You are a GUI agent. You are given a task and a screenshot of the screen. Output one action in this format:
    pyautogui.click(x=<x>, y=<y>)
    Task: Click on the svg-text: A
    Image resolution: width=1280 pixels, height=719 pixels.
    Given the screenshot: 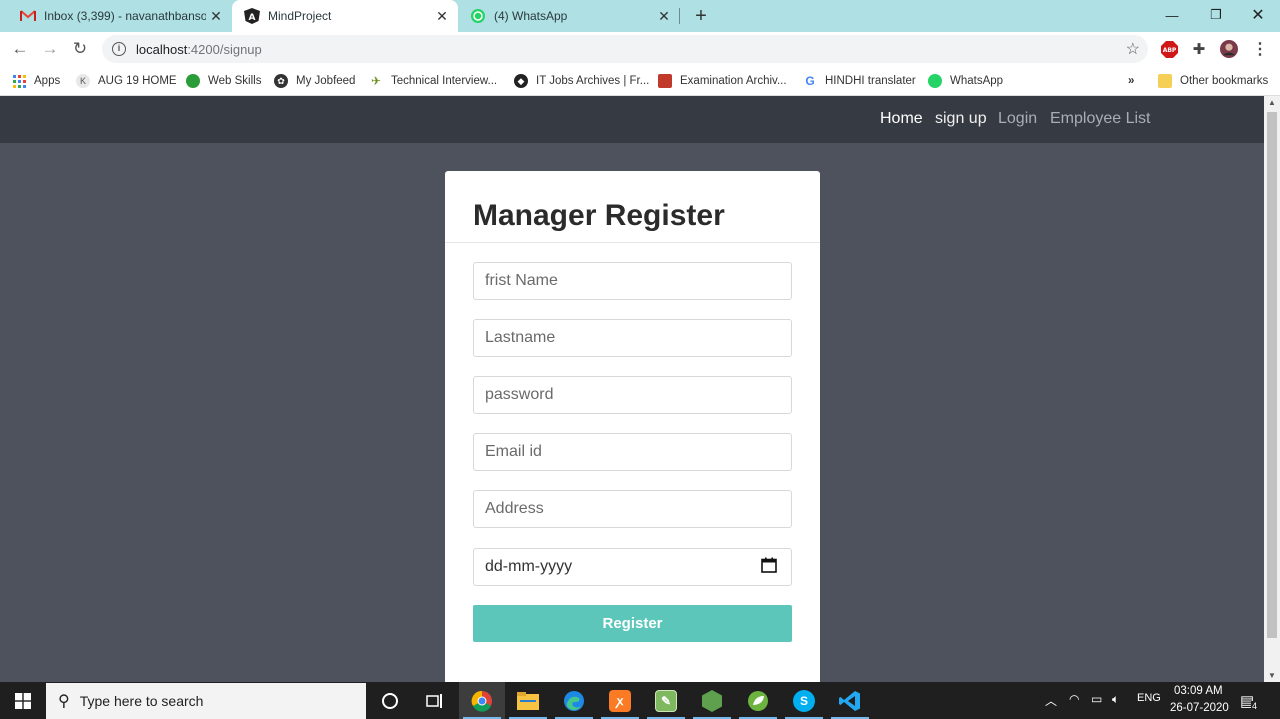 What is the action you would take?
    pyautogui.click(x=252, y=18)
    